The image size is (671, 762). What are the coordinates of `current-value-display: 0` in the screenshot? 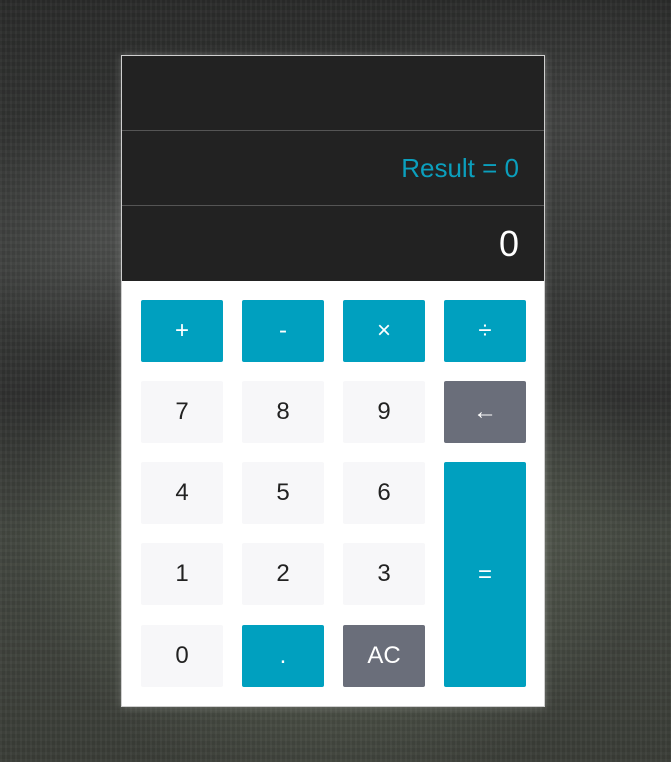 It's located at (333, 243).